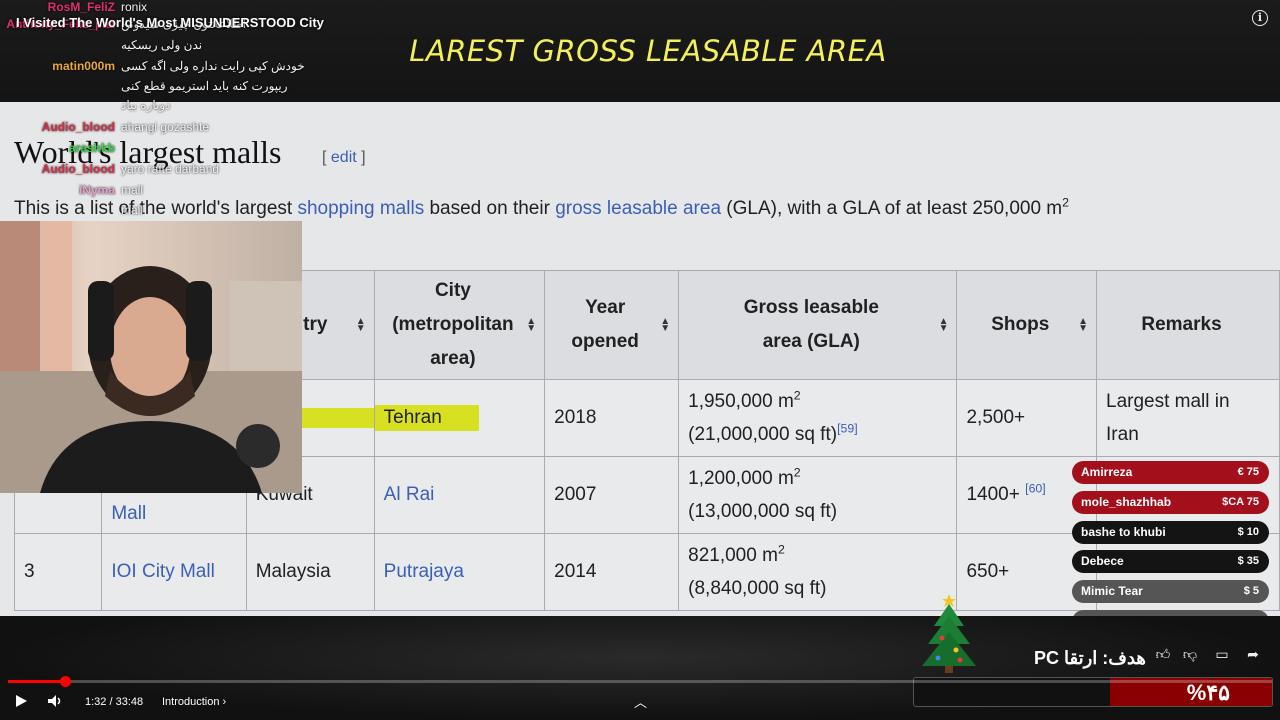 This screenshot has height=720, width=1280. I want to click on donation-amount: $CA 75, so click(1240, 502).